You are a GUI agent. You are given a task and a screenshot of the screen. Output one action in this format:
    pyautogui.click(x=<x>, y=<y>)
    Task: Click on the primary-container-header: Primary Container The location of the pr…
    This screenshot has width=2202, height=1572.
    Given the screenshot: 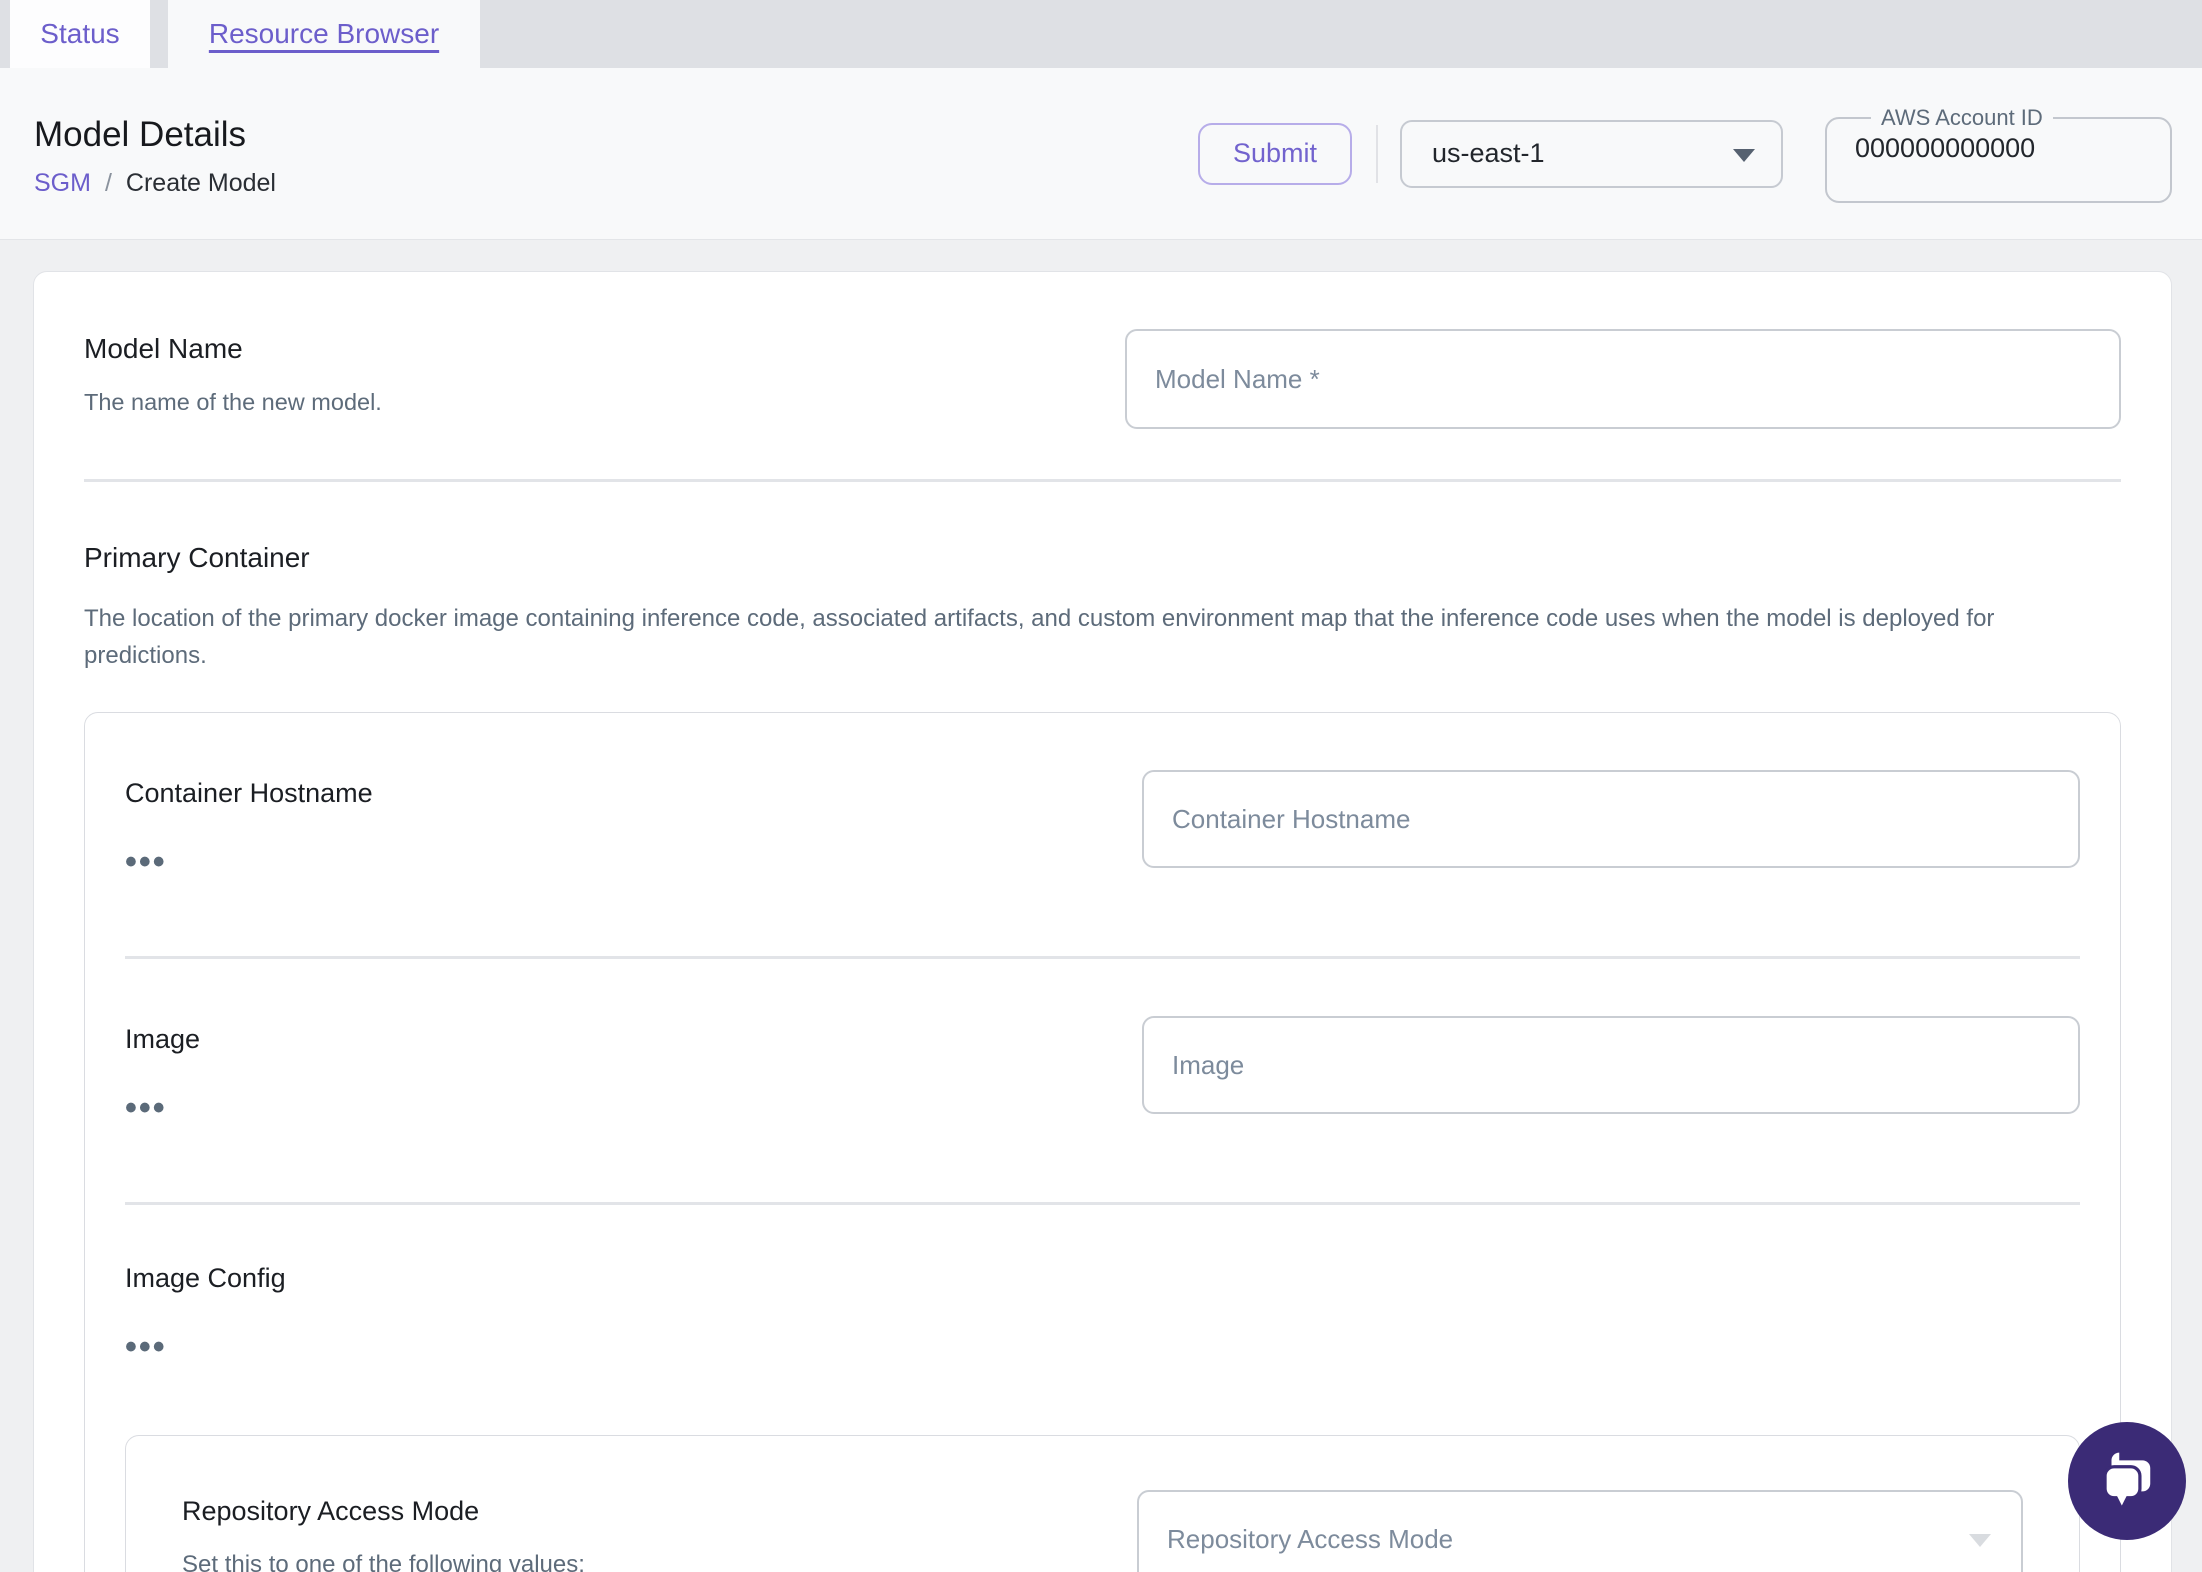 What is the action you would take?
    pyautogui.click(x=1102, y=578)
    